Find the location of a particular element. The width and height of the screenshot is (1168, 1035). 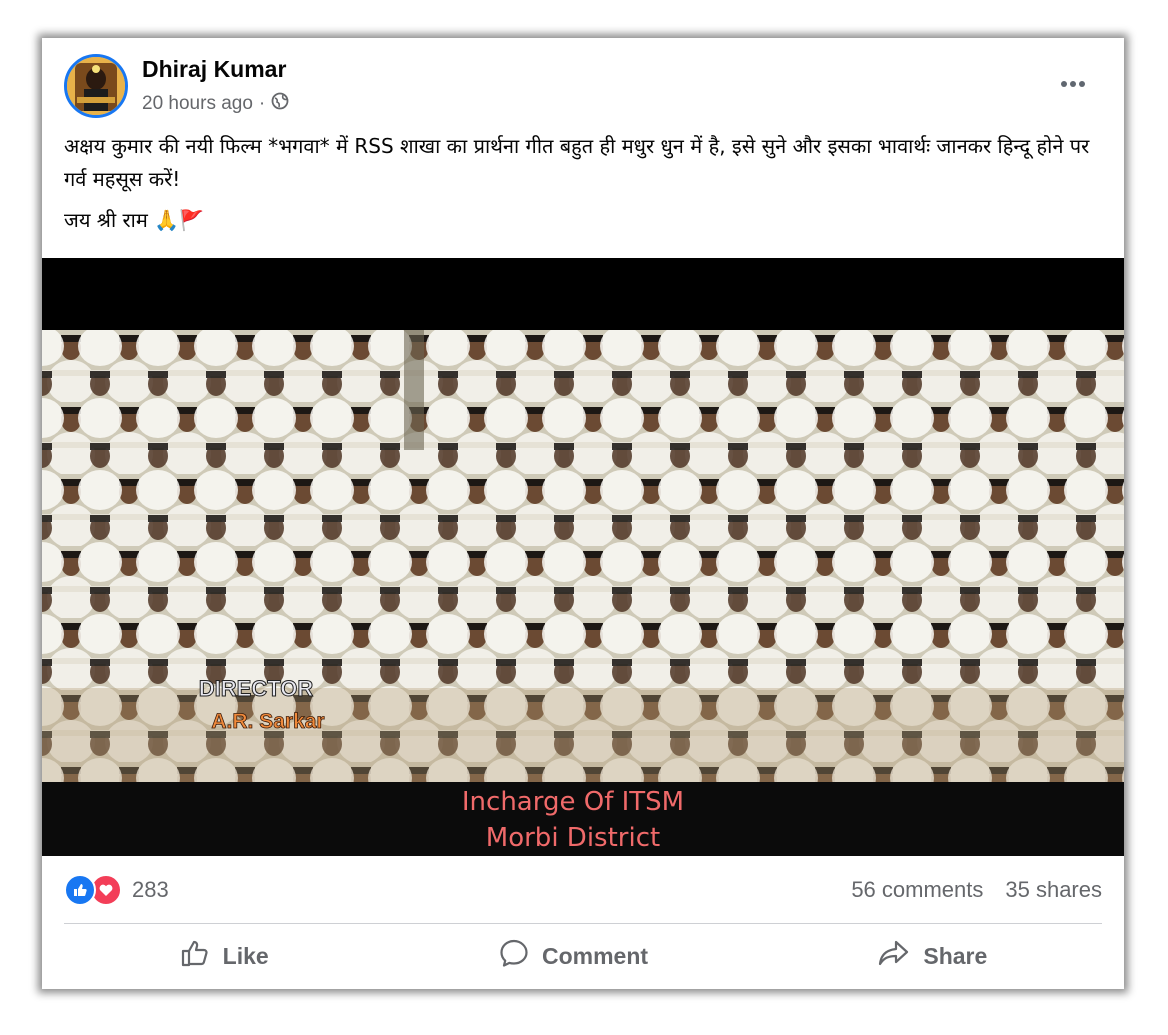

post-text-tagline: जय श्री राम 🙏🚩 is located at coordinates (134, 220).